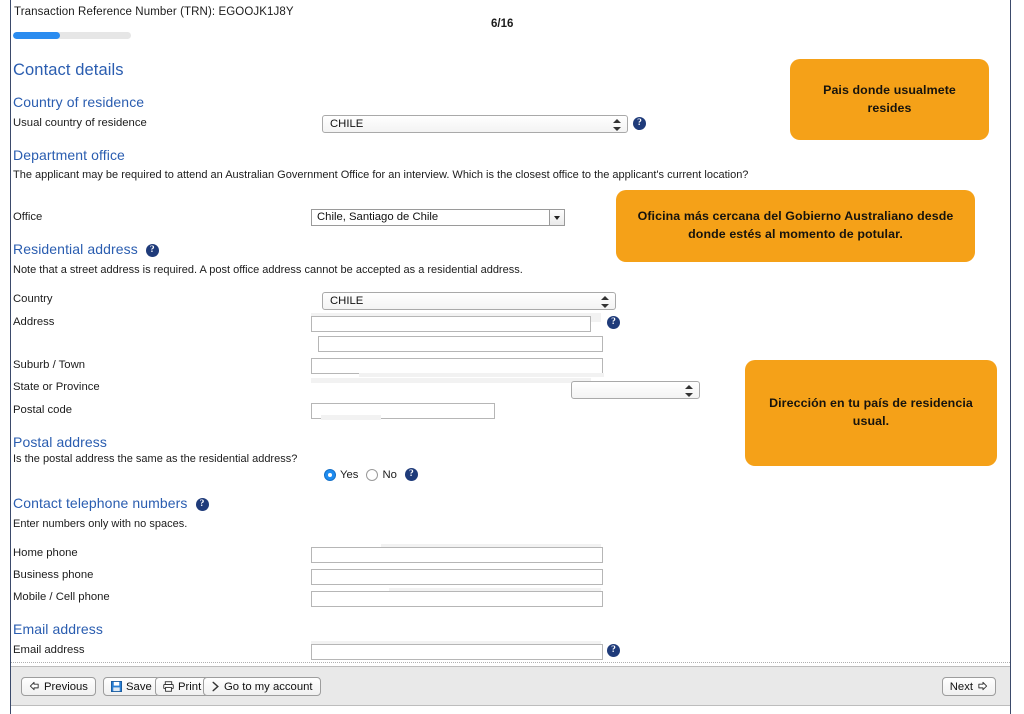  Describe the element at coordinates (49, 650) in the screenshot. I see `label-email-address: Email address` at that location.